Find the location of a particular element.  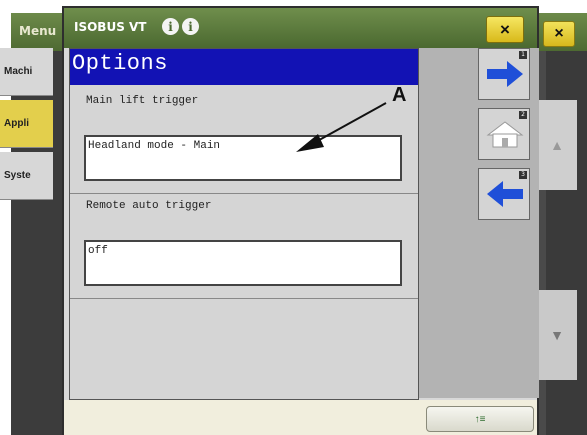

annotation-arrow-icon is located at coordinates (341, 127).